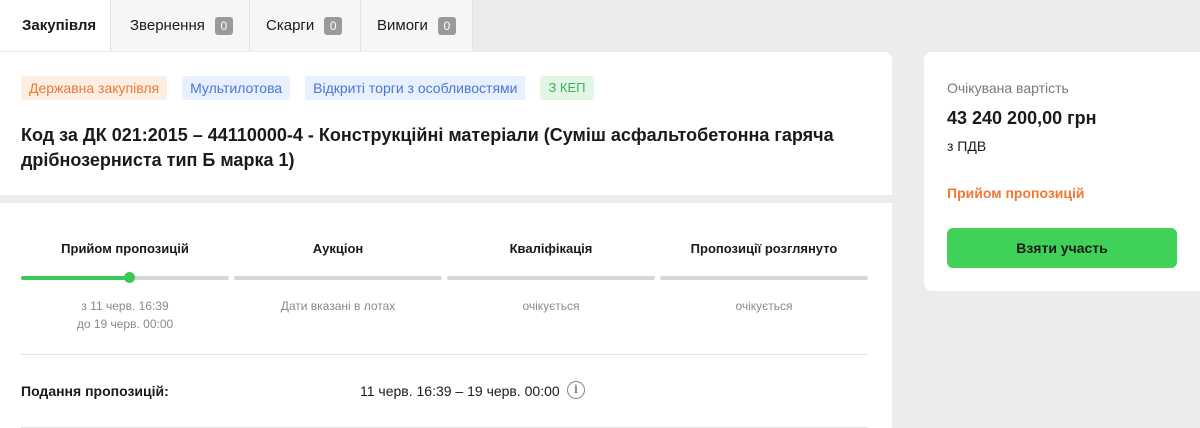 This screenshot has height=428, width=1200. Describe the element at coordinates (1022, 118) in the screenshot. I see `expected-value-amount: 43 240 200,00 грн` at that location.